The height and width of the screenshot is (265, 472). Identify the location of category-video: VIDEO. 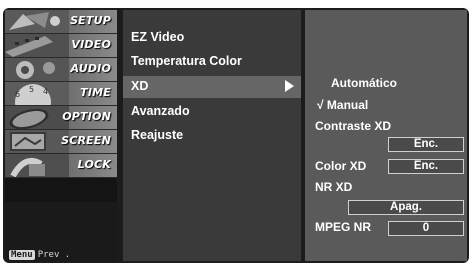
(61, 46).